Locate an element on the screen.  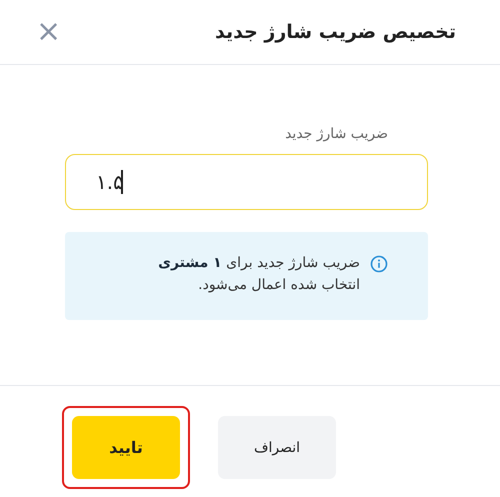
info-text: ضریب شارژ جدید برای ۱ مشتری انتخاب شده اعمال می‌شود. is located at coordinates (258, 274).